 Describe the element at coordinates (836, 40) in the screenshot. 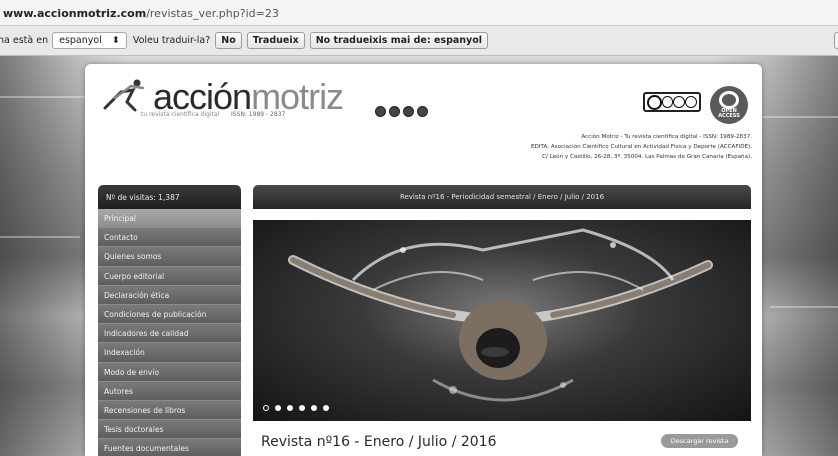

I see `options-button` at that location.